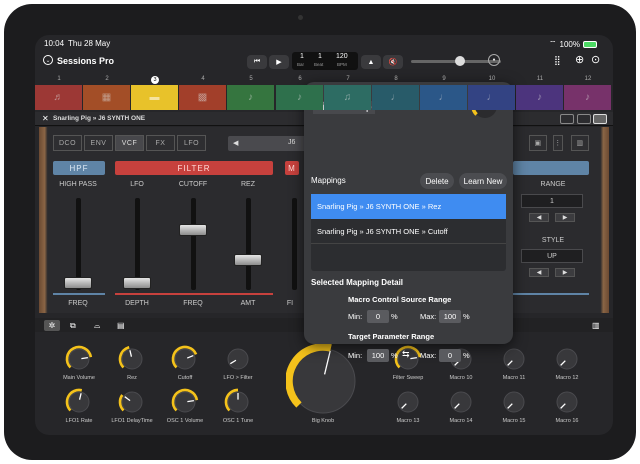 This screenshot has width=640, height=464. Describe the element at coordinates (466, 355) in the screenshot. I see `target-max-pct: %` at that location.